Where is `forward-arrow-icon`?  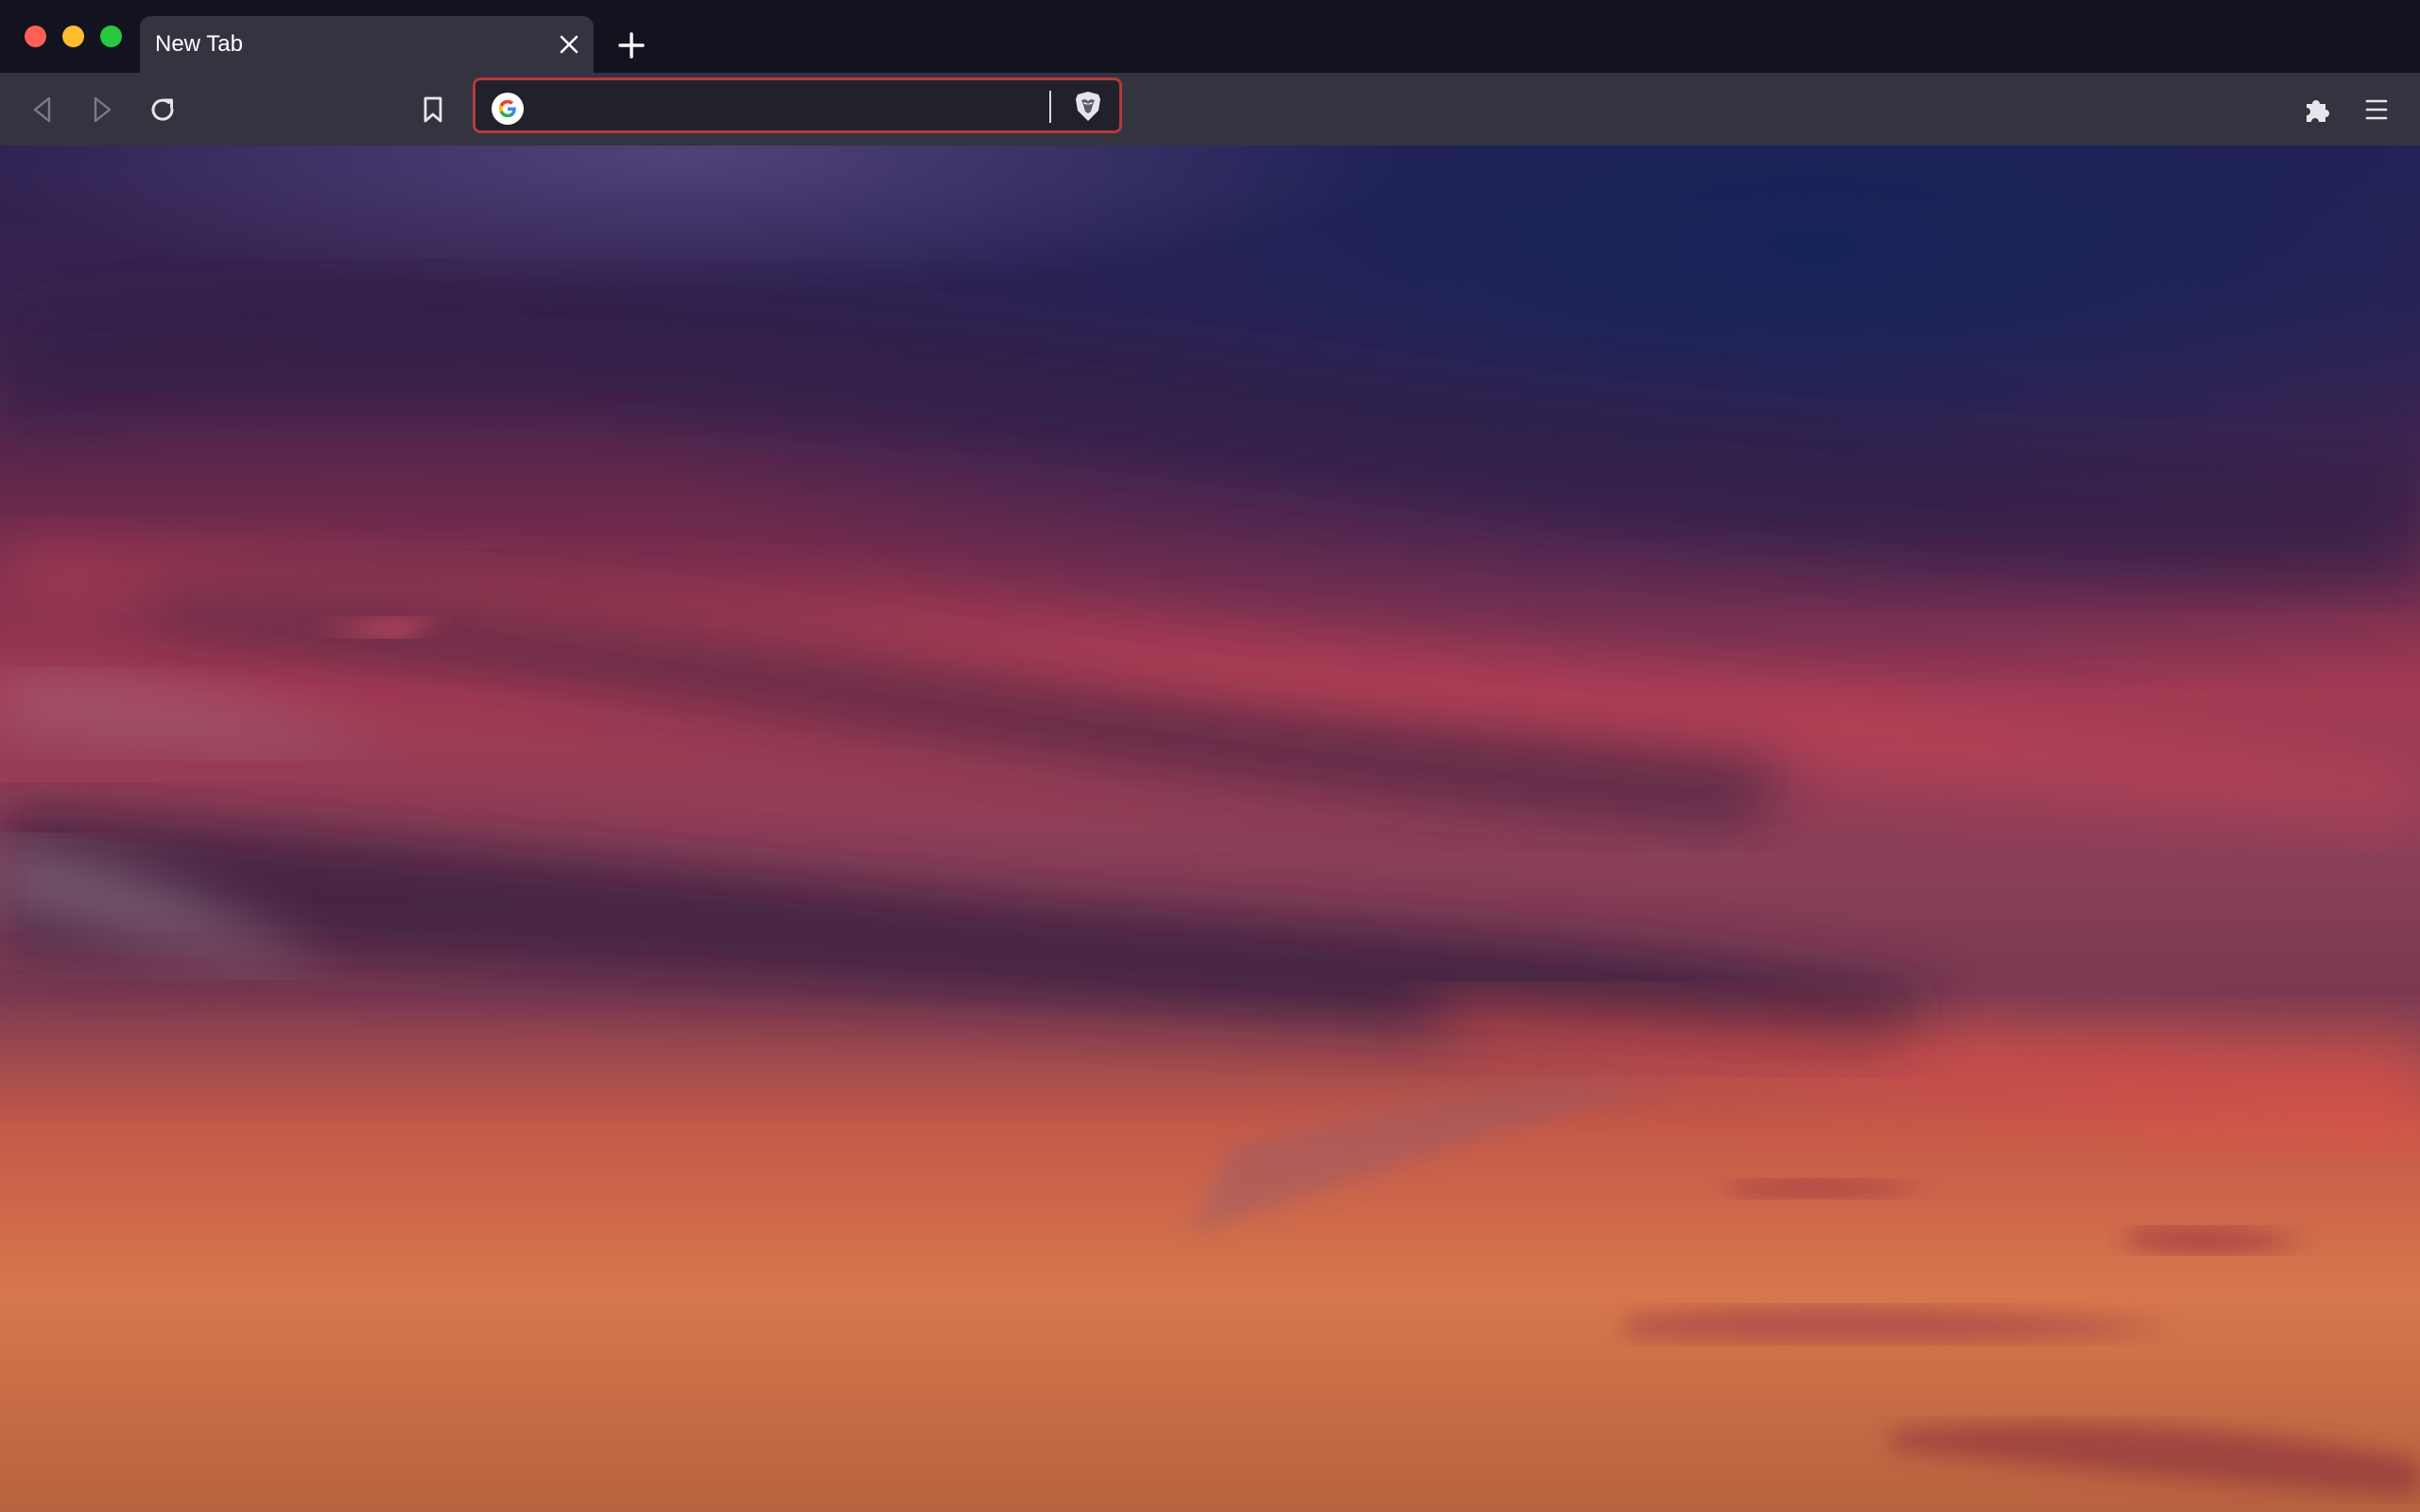 forward-arrow-icon is located at coordinates (103, 109).